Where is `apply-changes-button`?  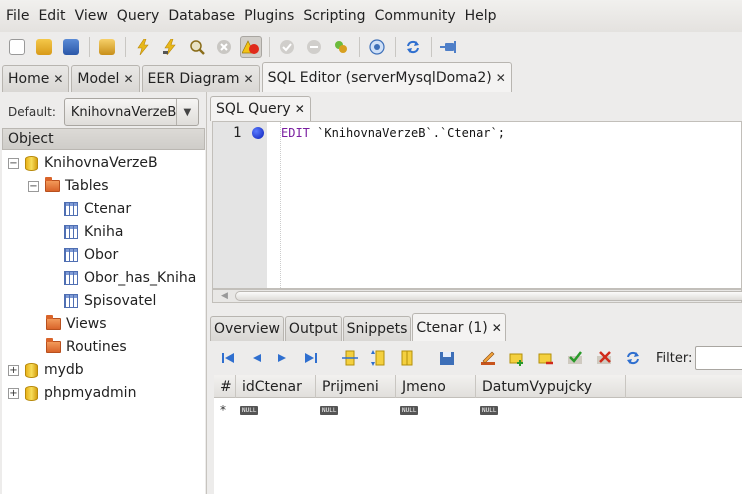 apply-changes-button is located at coordinates (575, 358).